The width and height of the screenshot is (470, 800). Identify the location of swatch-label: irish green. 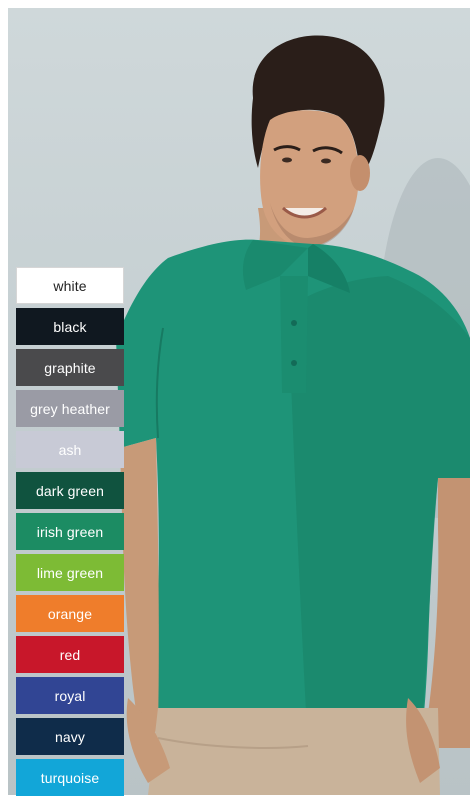
(70, 531).